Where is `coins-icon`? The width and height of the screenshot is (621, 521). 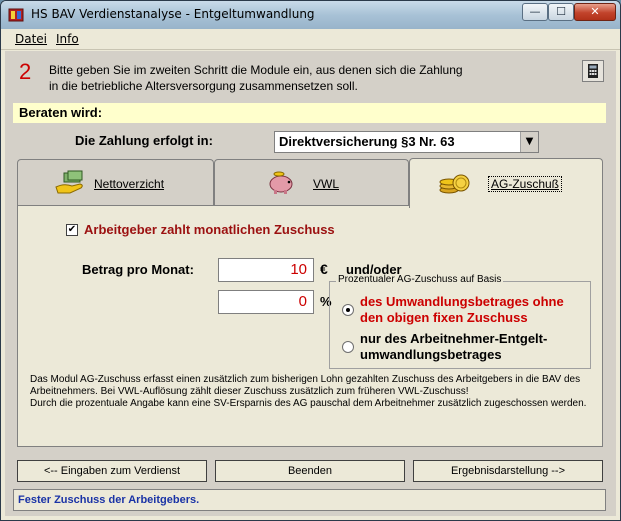 coins-icon is located at coordinates (454, 184).